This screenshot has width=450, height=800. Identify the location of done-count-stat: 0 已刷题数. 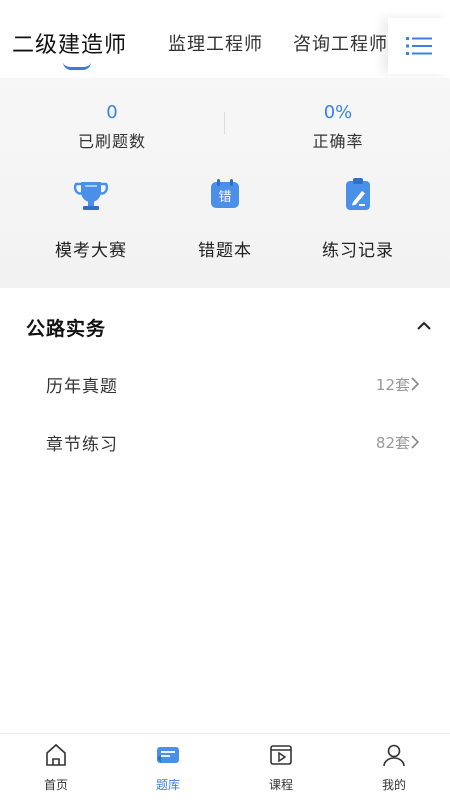
(112, 127).